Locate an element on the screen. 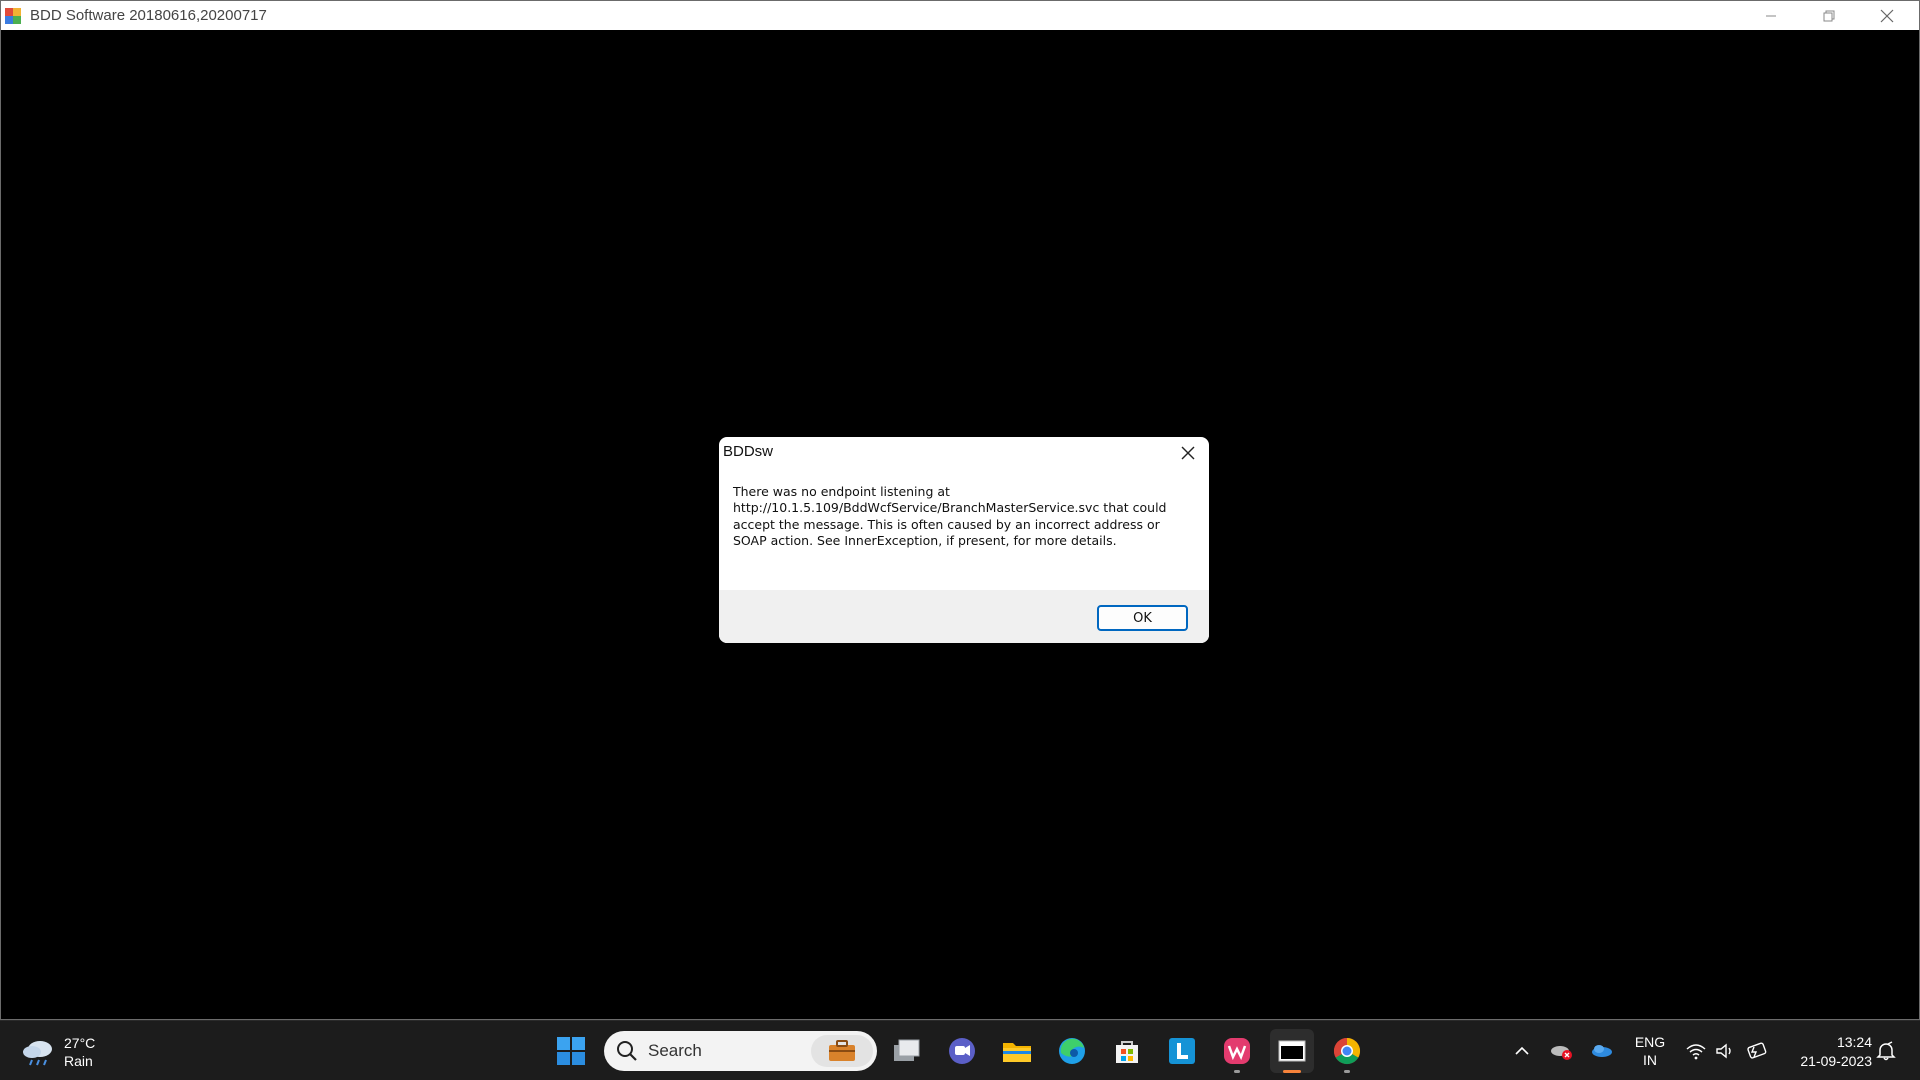 The image size is (1920, 1080). bdd-software-window-icon is located at coordinates (1292, 1051).